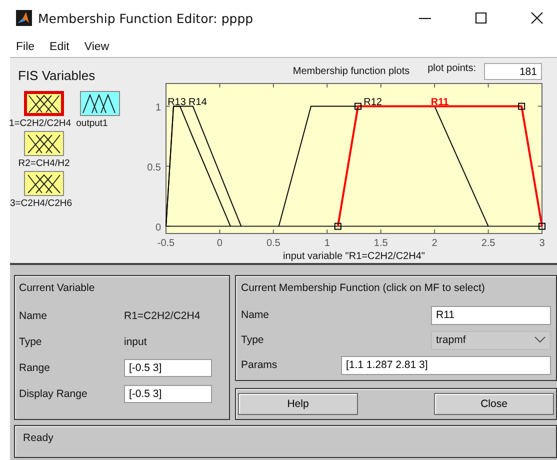  What do you see at coordinates (381, 243) in the screenshot?
I see `tick-label: 1.5` at bounding box center [381, 243].